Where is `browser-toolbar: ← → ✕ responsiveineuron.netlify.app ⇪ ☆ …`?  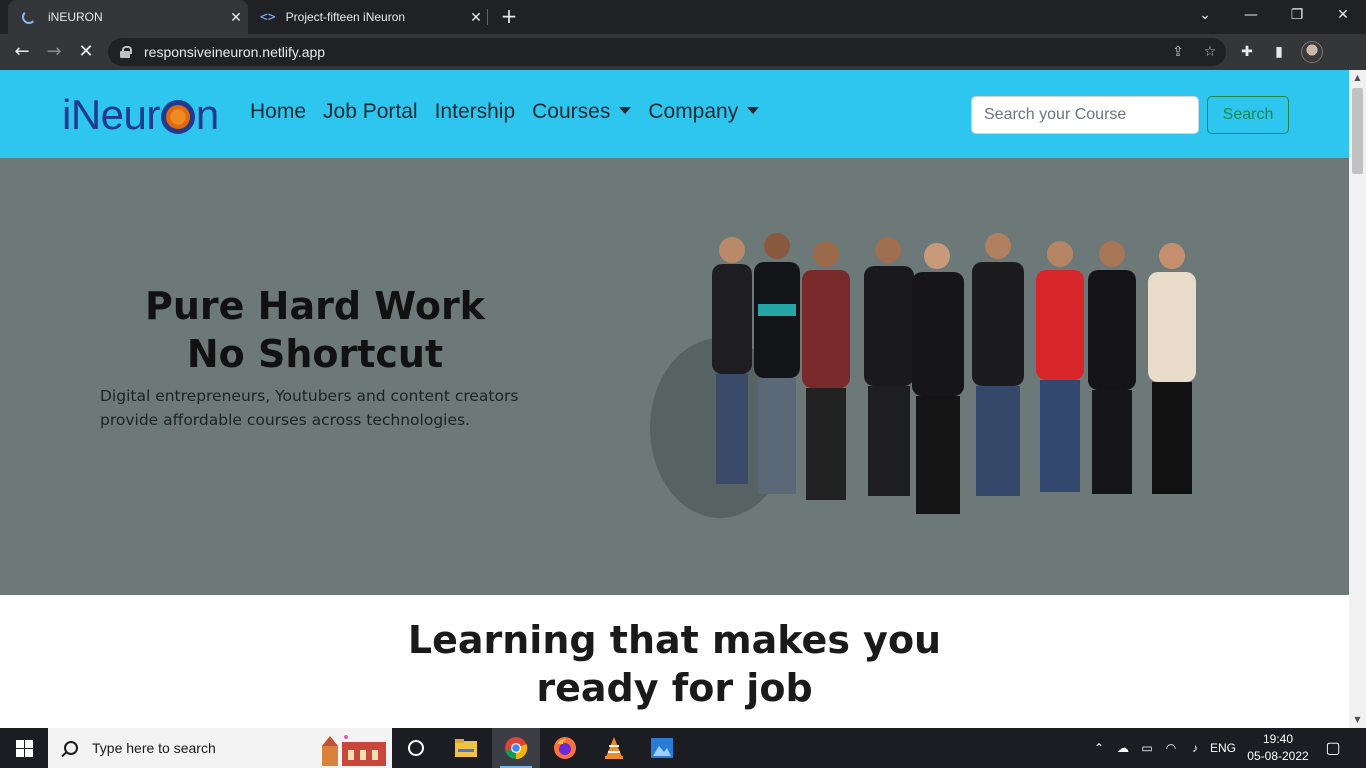
browser-toolbar: ← → ✕ responsiveineuron.netlify.app ⇪ ☆ … is located at coordinates (683, 52).